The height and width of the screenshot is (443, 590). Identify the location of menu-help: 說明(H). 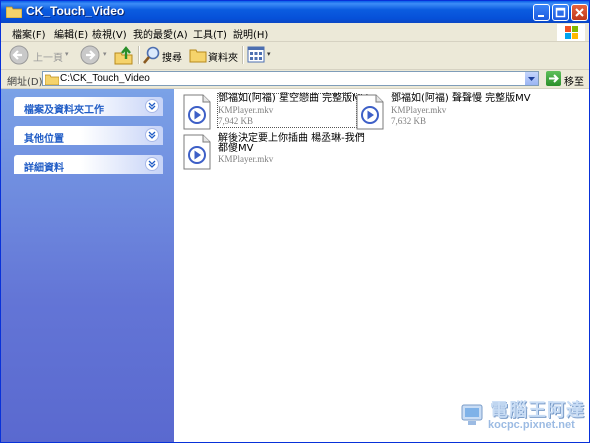
(250, 33).